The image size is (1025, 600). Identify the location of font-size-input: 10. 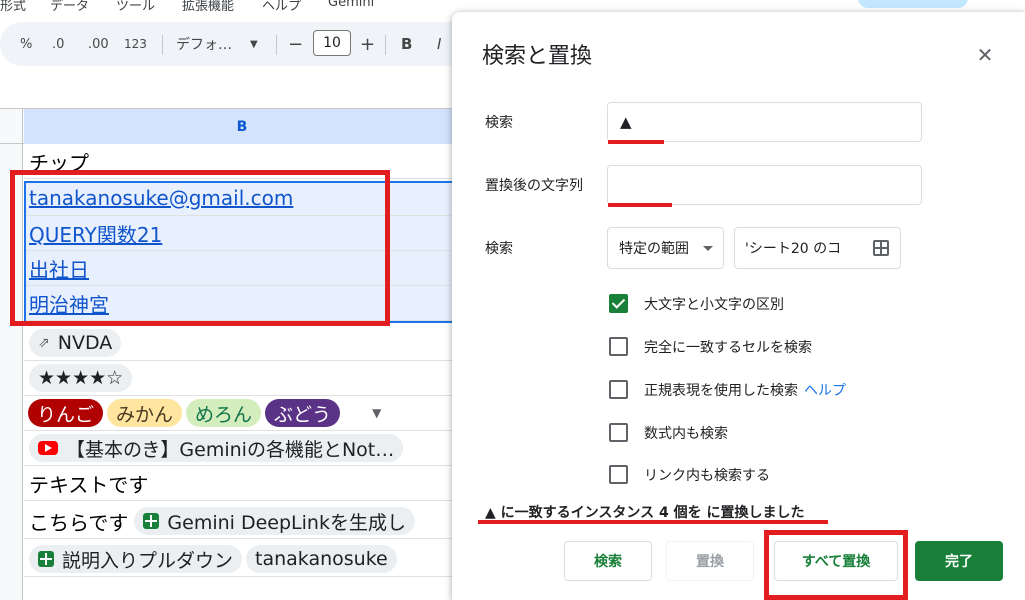
(332, 43).